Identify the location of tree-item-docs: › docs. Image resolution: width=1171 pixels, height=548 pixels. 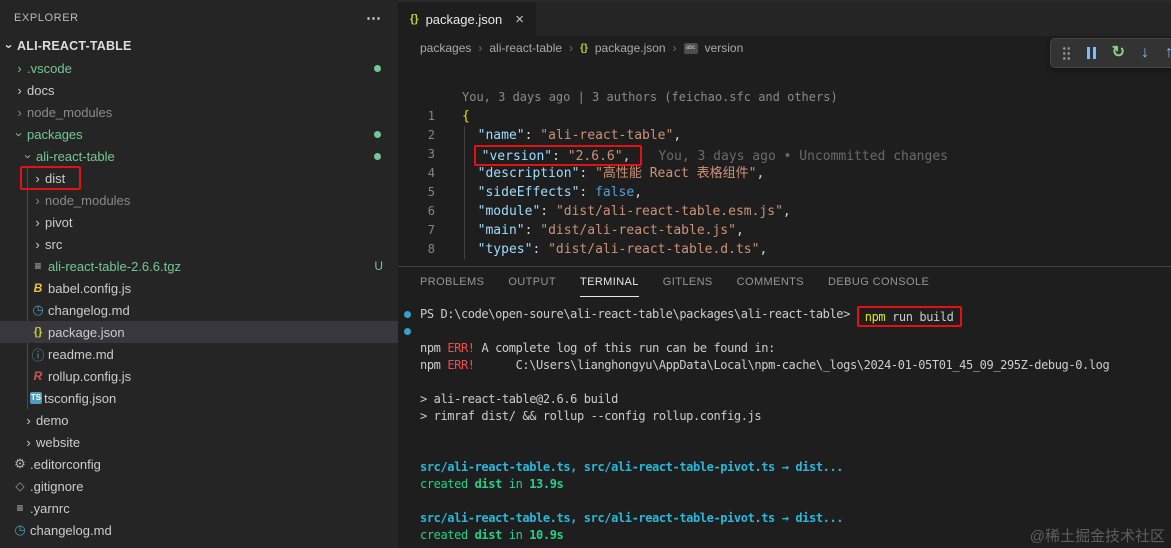
(199, 90).